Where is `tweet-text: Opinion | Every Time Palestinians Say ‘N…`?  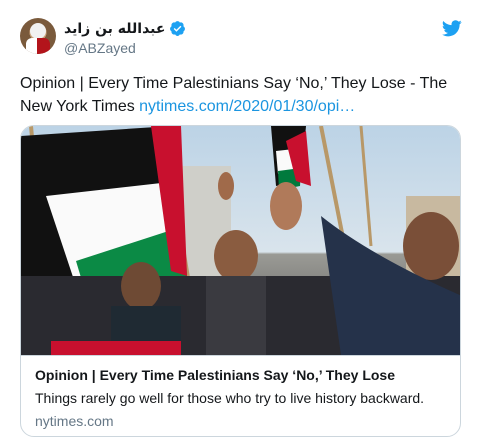 tweet-text: Opinion | Every Time Palestinians Say ‘N… is located at coordinates (242, 95).